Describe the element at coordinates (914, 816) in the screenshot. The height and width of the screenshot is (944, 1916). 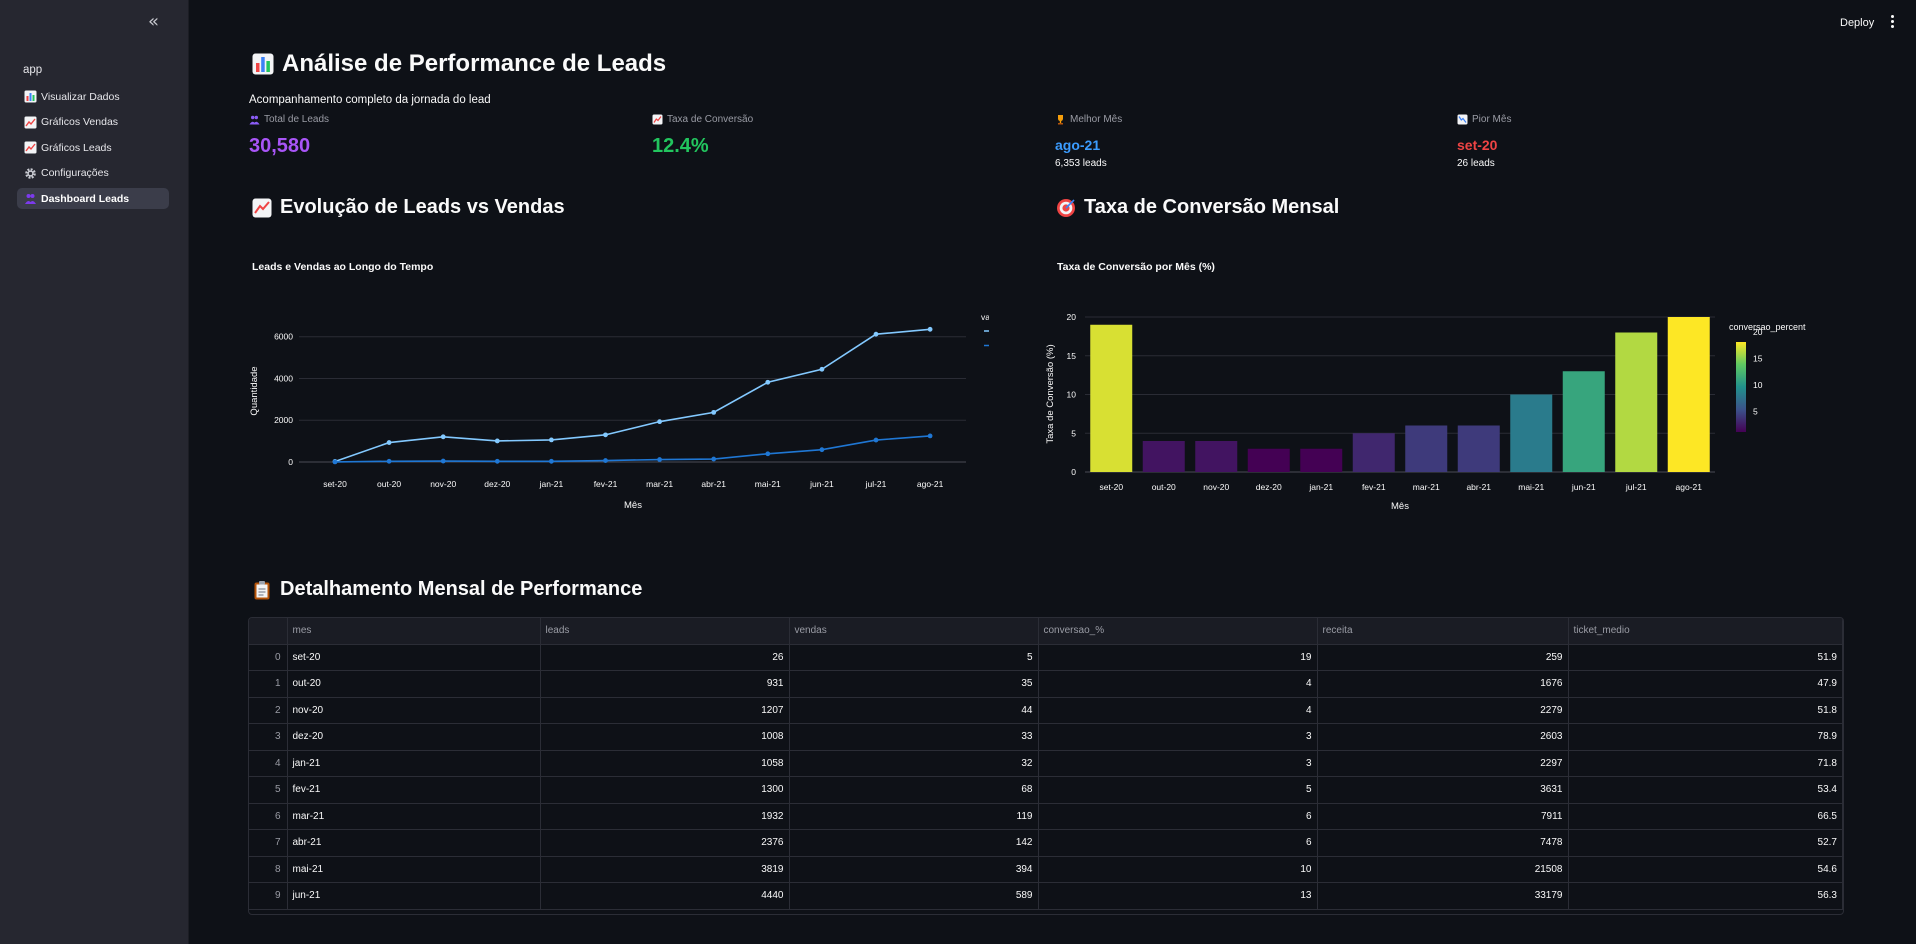
I see `table-cell: 119` at that location.